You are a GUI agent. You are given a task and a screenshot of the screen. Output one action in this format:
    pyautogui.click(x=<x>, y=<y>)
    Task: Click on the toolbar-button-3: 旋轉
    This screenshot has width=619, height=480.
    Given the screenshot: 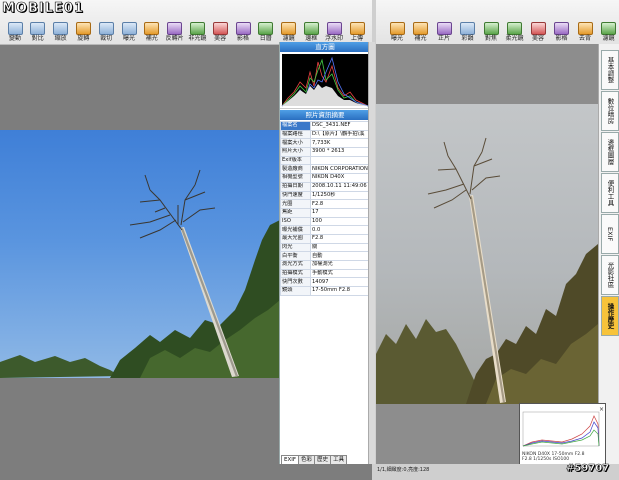 What is the action you would take?
    pyautogui.click(x=83, y=32)
    